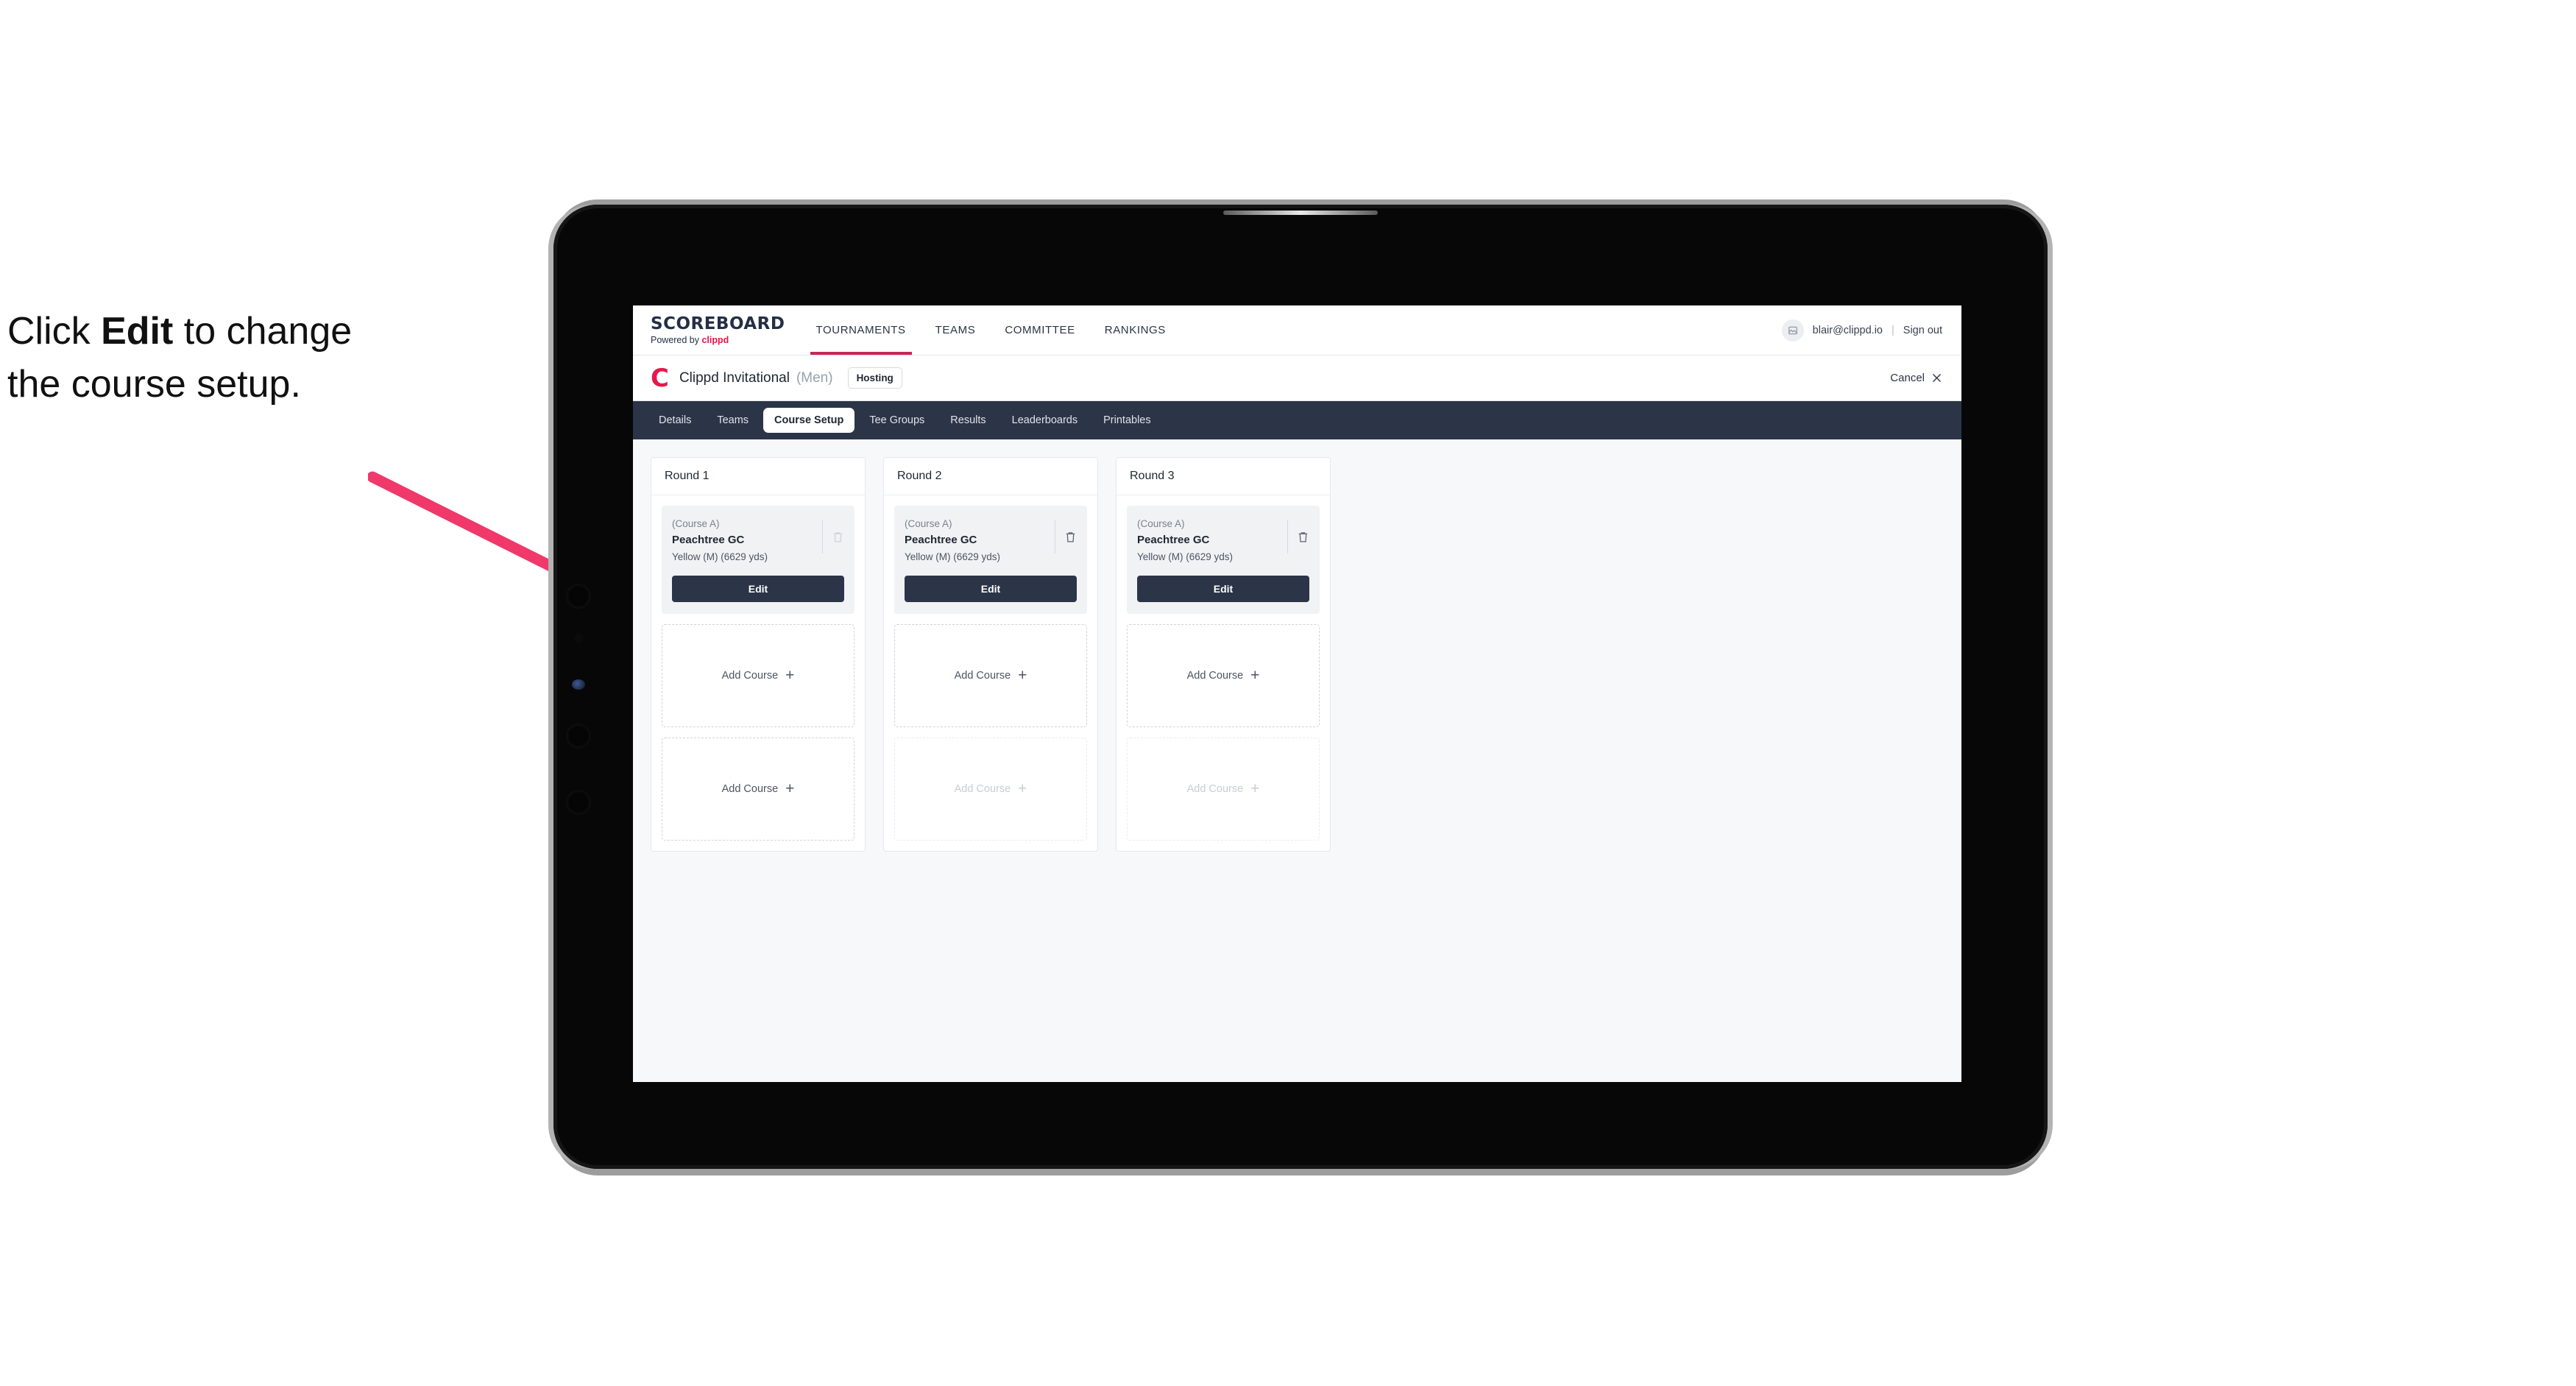  I want to click on sensor-dot-icon, so click(578, 638).